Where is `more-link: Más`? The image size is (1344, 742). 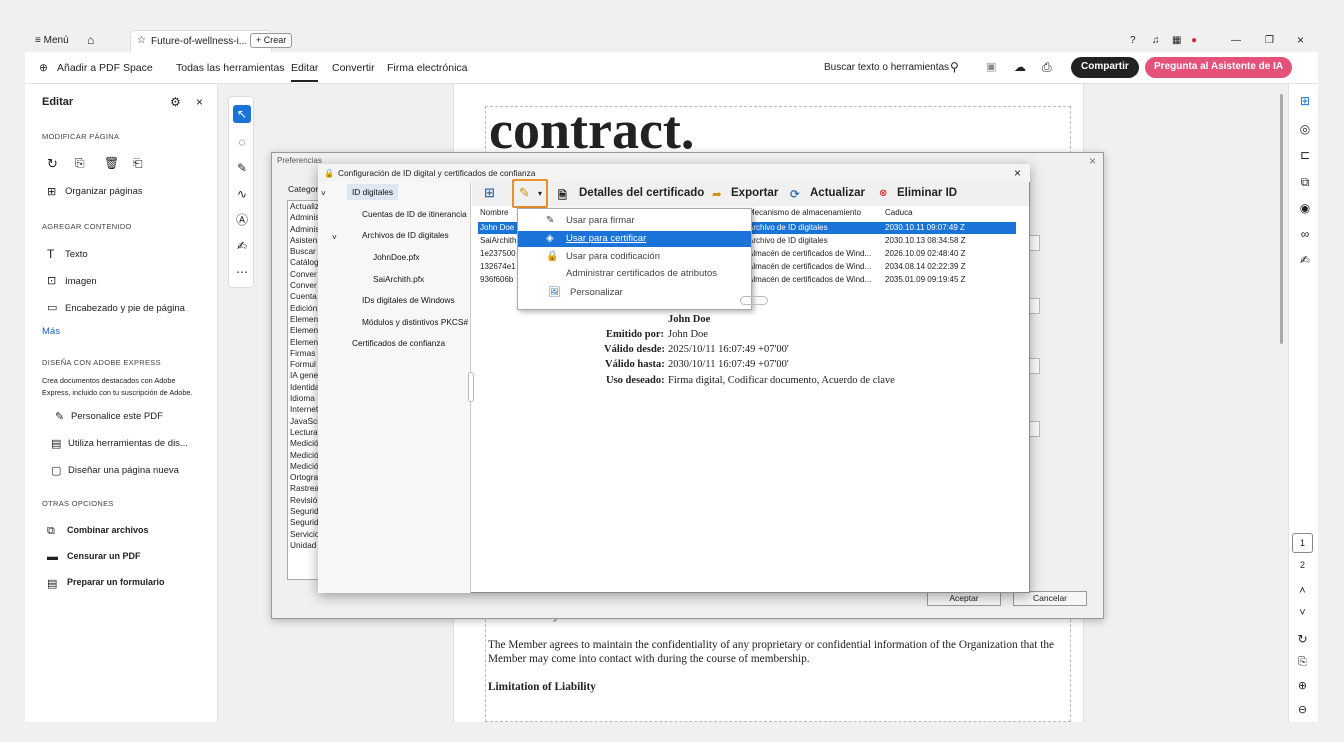
more-link: Más is located at coordinates (51, 331).